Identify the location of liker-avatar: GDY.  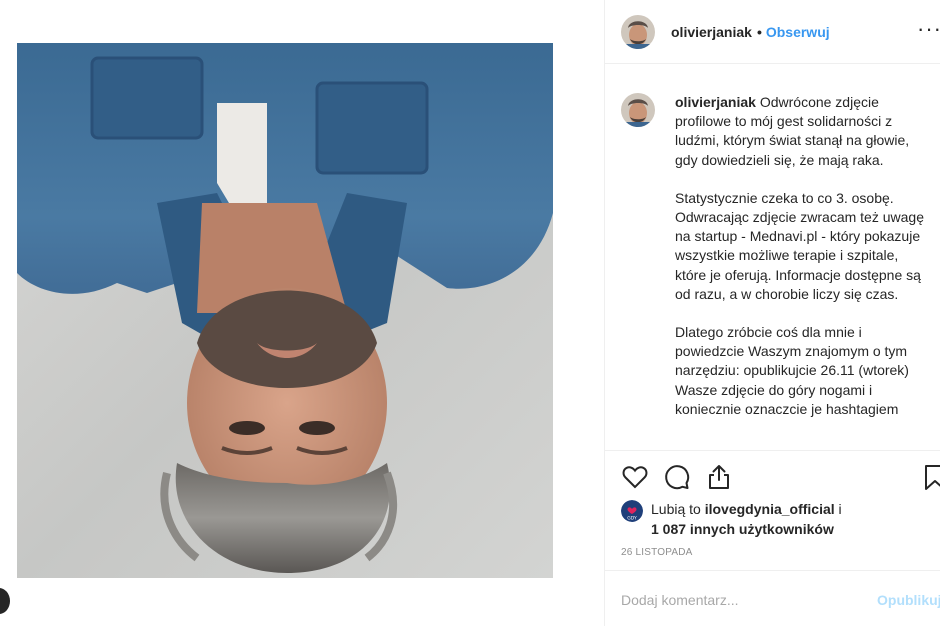
(632, 511).